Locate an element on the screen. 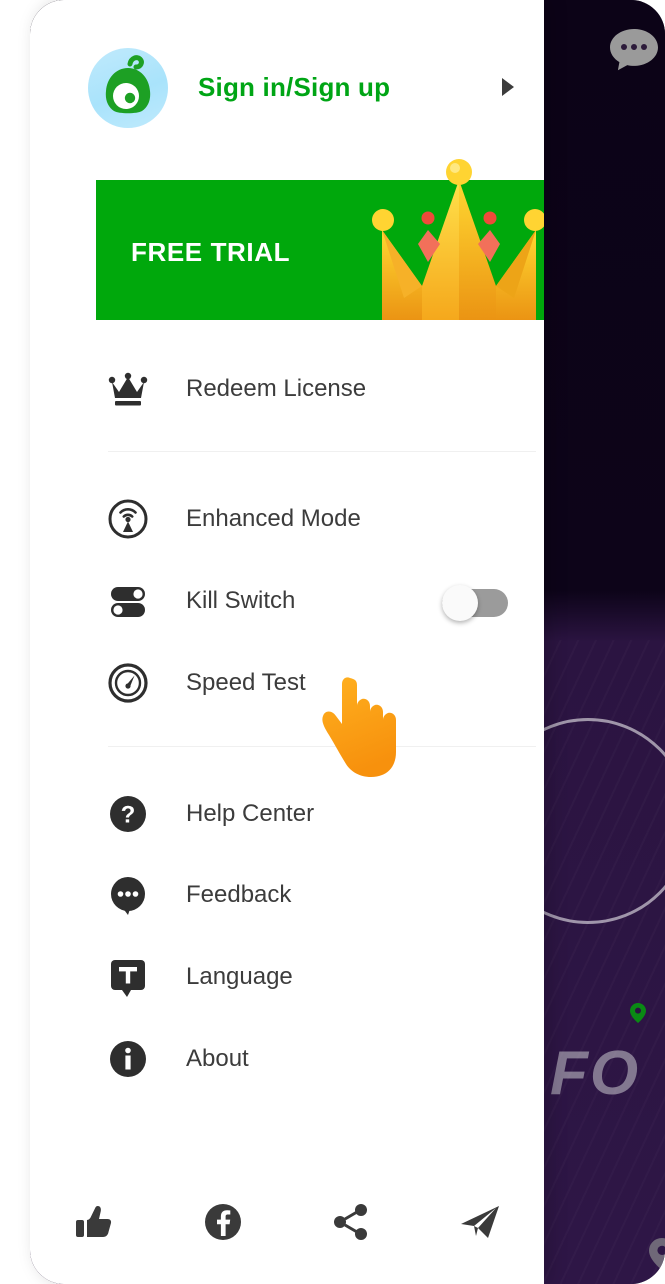 This screenshot has height=1284, width=665. account-sign-in-row: Sign in/Sign up is located at coordinates (287, 87).